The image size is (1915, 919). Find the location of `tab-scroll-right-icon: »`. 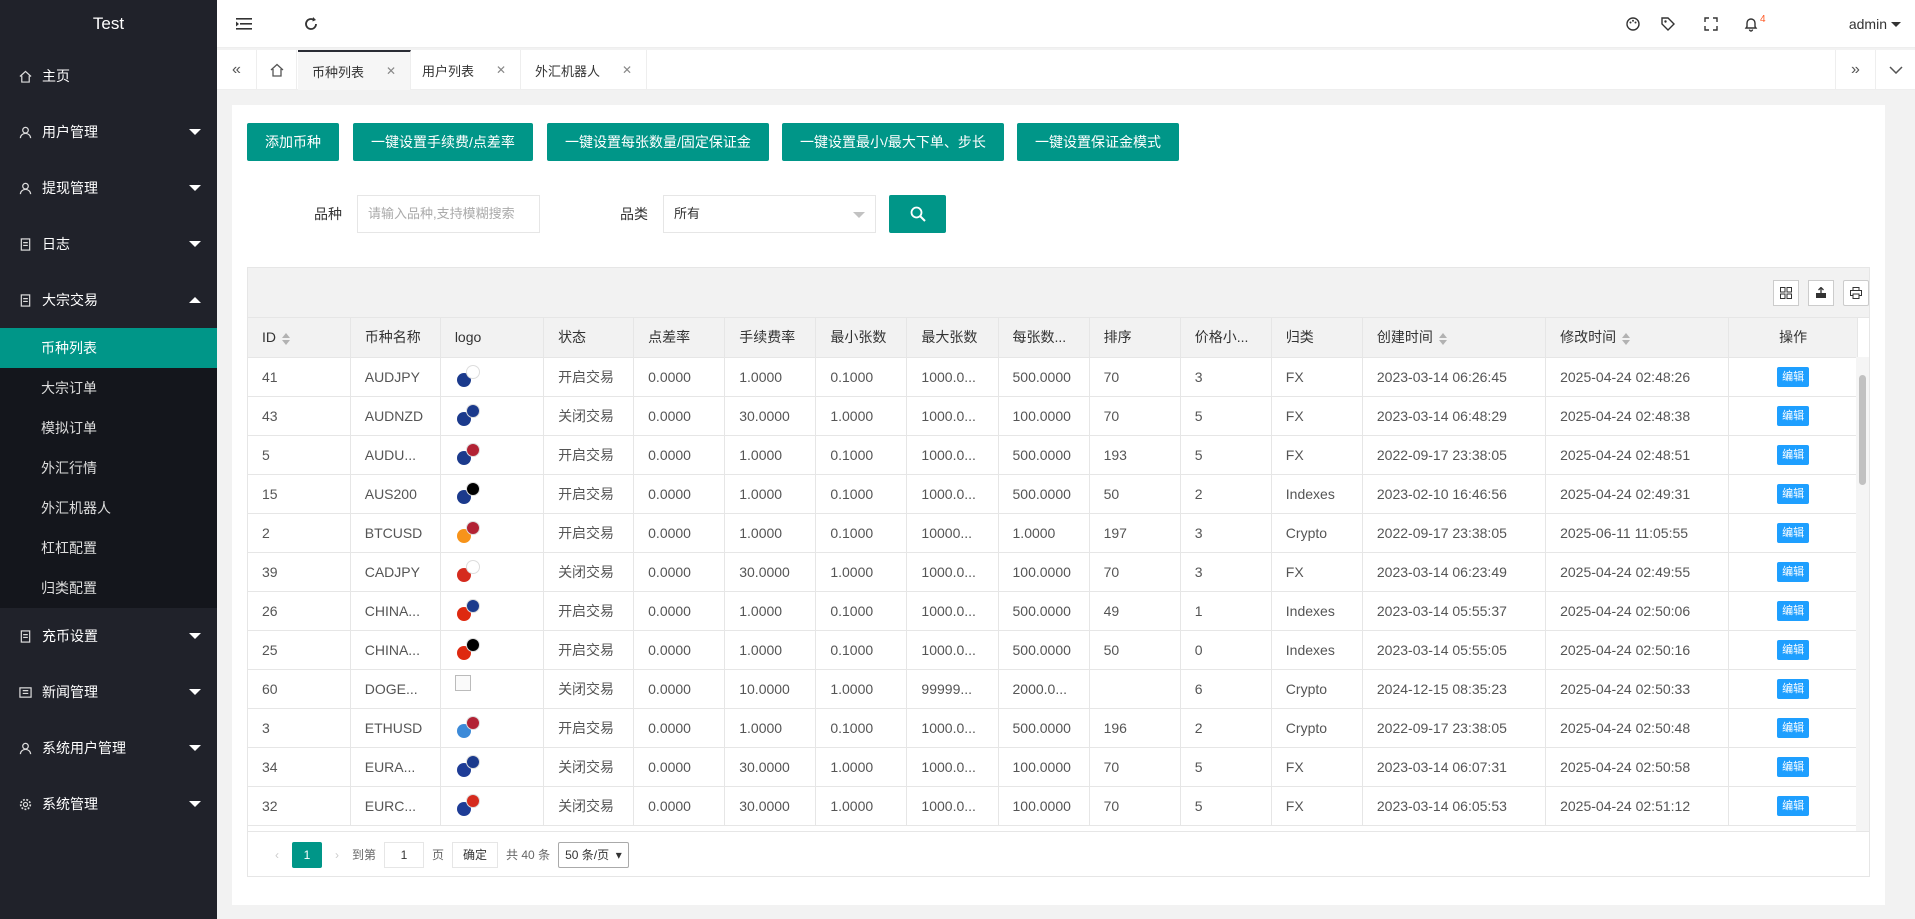

tab-scroll-right-icon: » is located at coordinates (1855, 70).